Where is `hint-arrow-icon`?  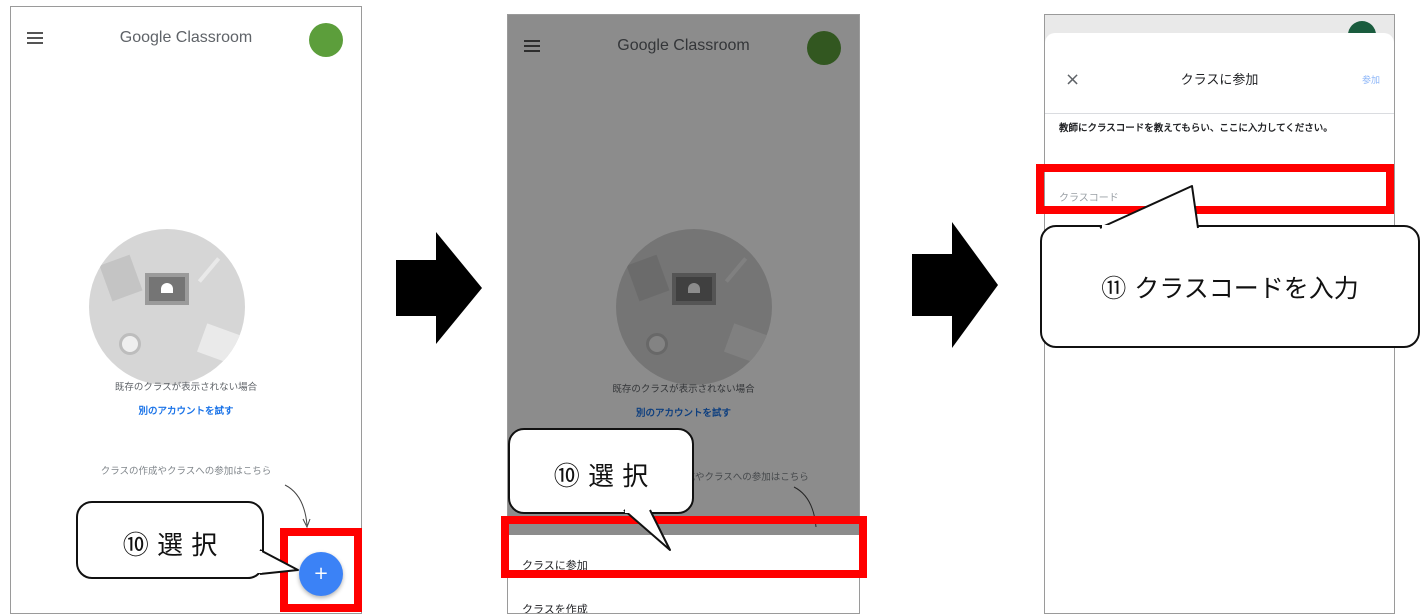 hint-arrow-icon is located at coordinates (297, 506).